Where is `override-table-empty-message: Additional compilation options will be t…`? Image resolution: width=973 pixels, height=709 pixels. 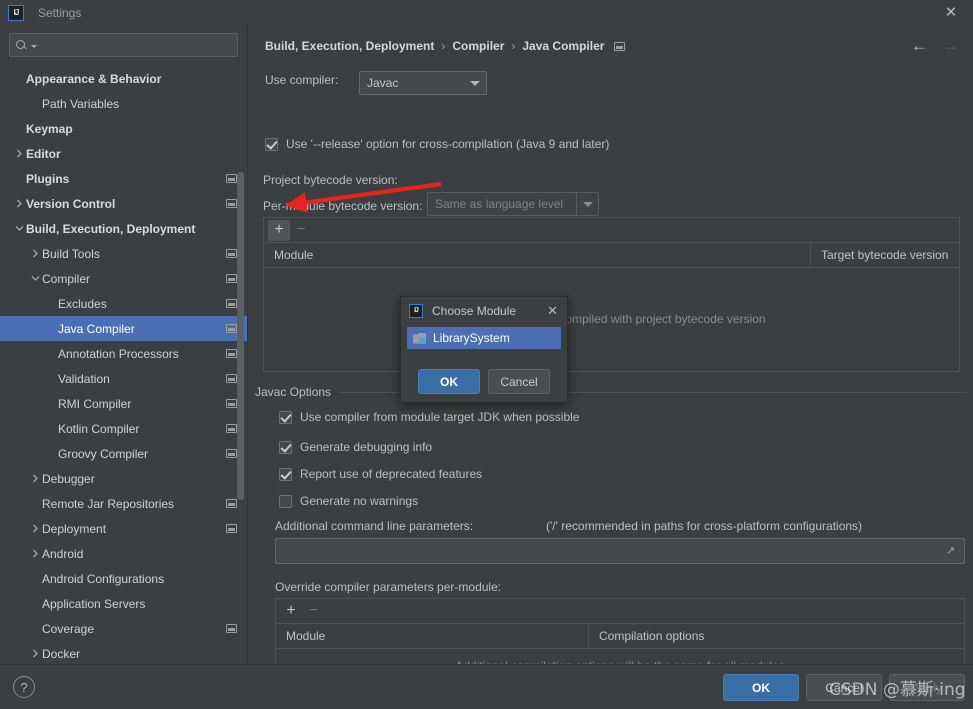 override-table-empty-message: Additional compilation options will be t… is located at coordinates (620, 656).